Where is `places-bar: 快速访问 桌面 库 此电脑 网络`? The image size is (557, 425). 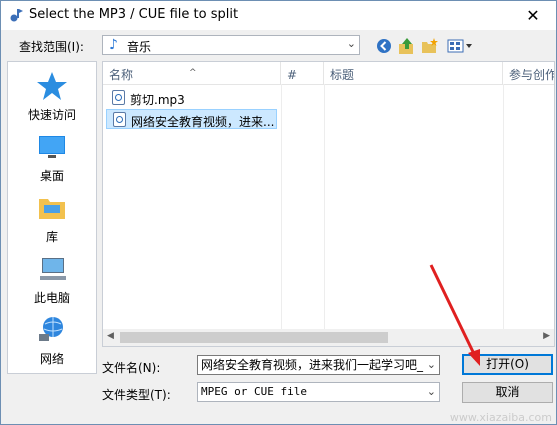
places-bar: 快速访问 桌面 库 此电脑 网络 is located at coordinates (52, 217).